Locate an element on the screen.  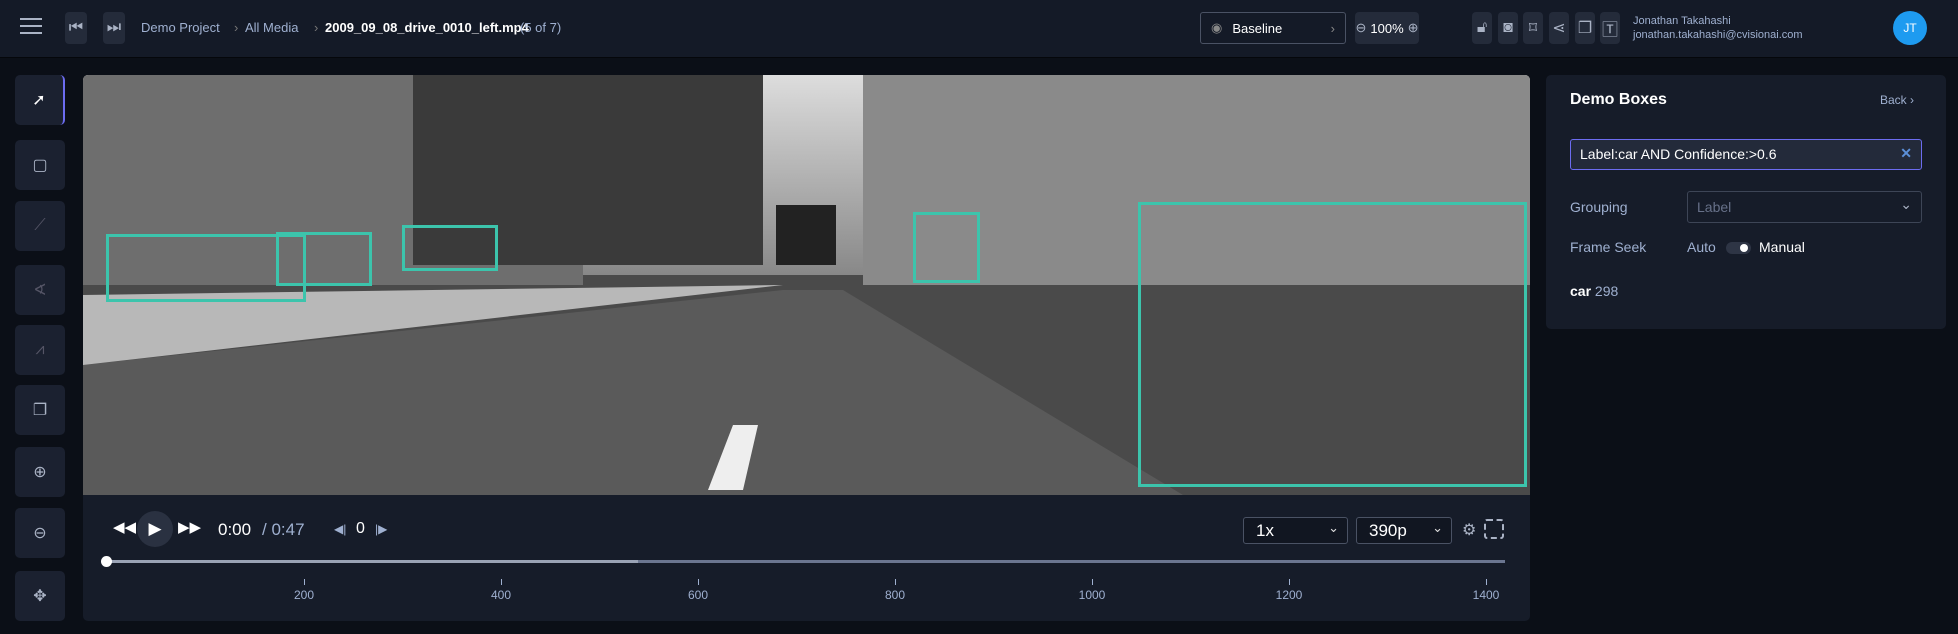
play-button: ▶ is located at coordinates (155, 529).